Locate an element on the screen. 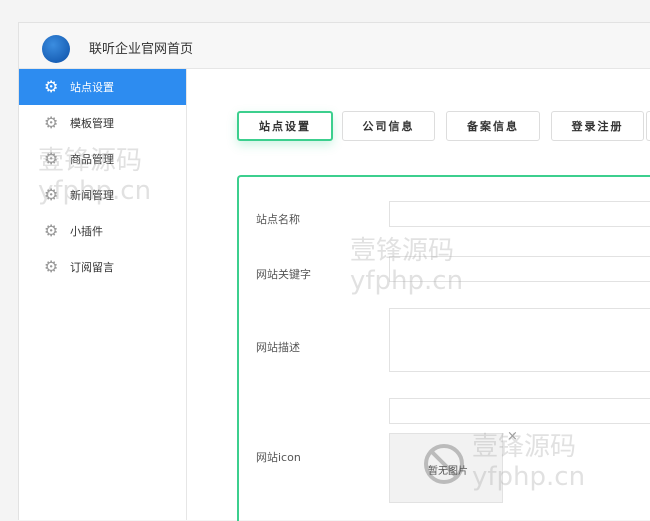 The height and width of the screenshot is (521, 650). icon-preview: 暂无图片 is located at coordinates (446, 468).